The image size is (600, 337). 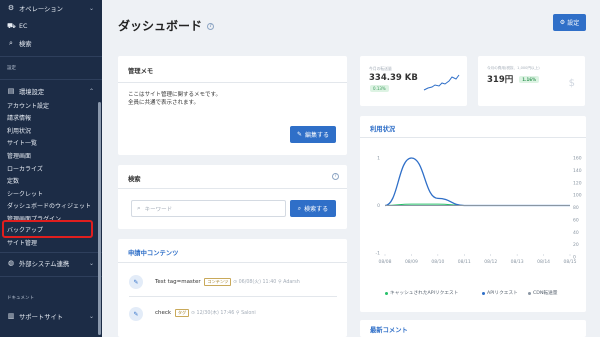 What do you see at coordinates (134, 179) in the screenshot?
I see `search-title: 検索` at bounding box center [134, 179].